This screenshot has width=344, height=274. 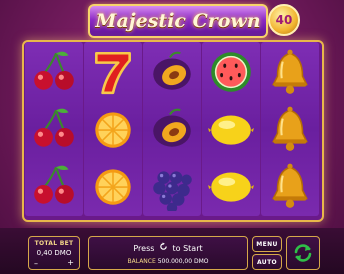 I want to click on total-bet-value: 0,40 DMO, so click(x=54, y=253).